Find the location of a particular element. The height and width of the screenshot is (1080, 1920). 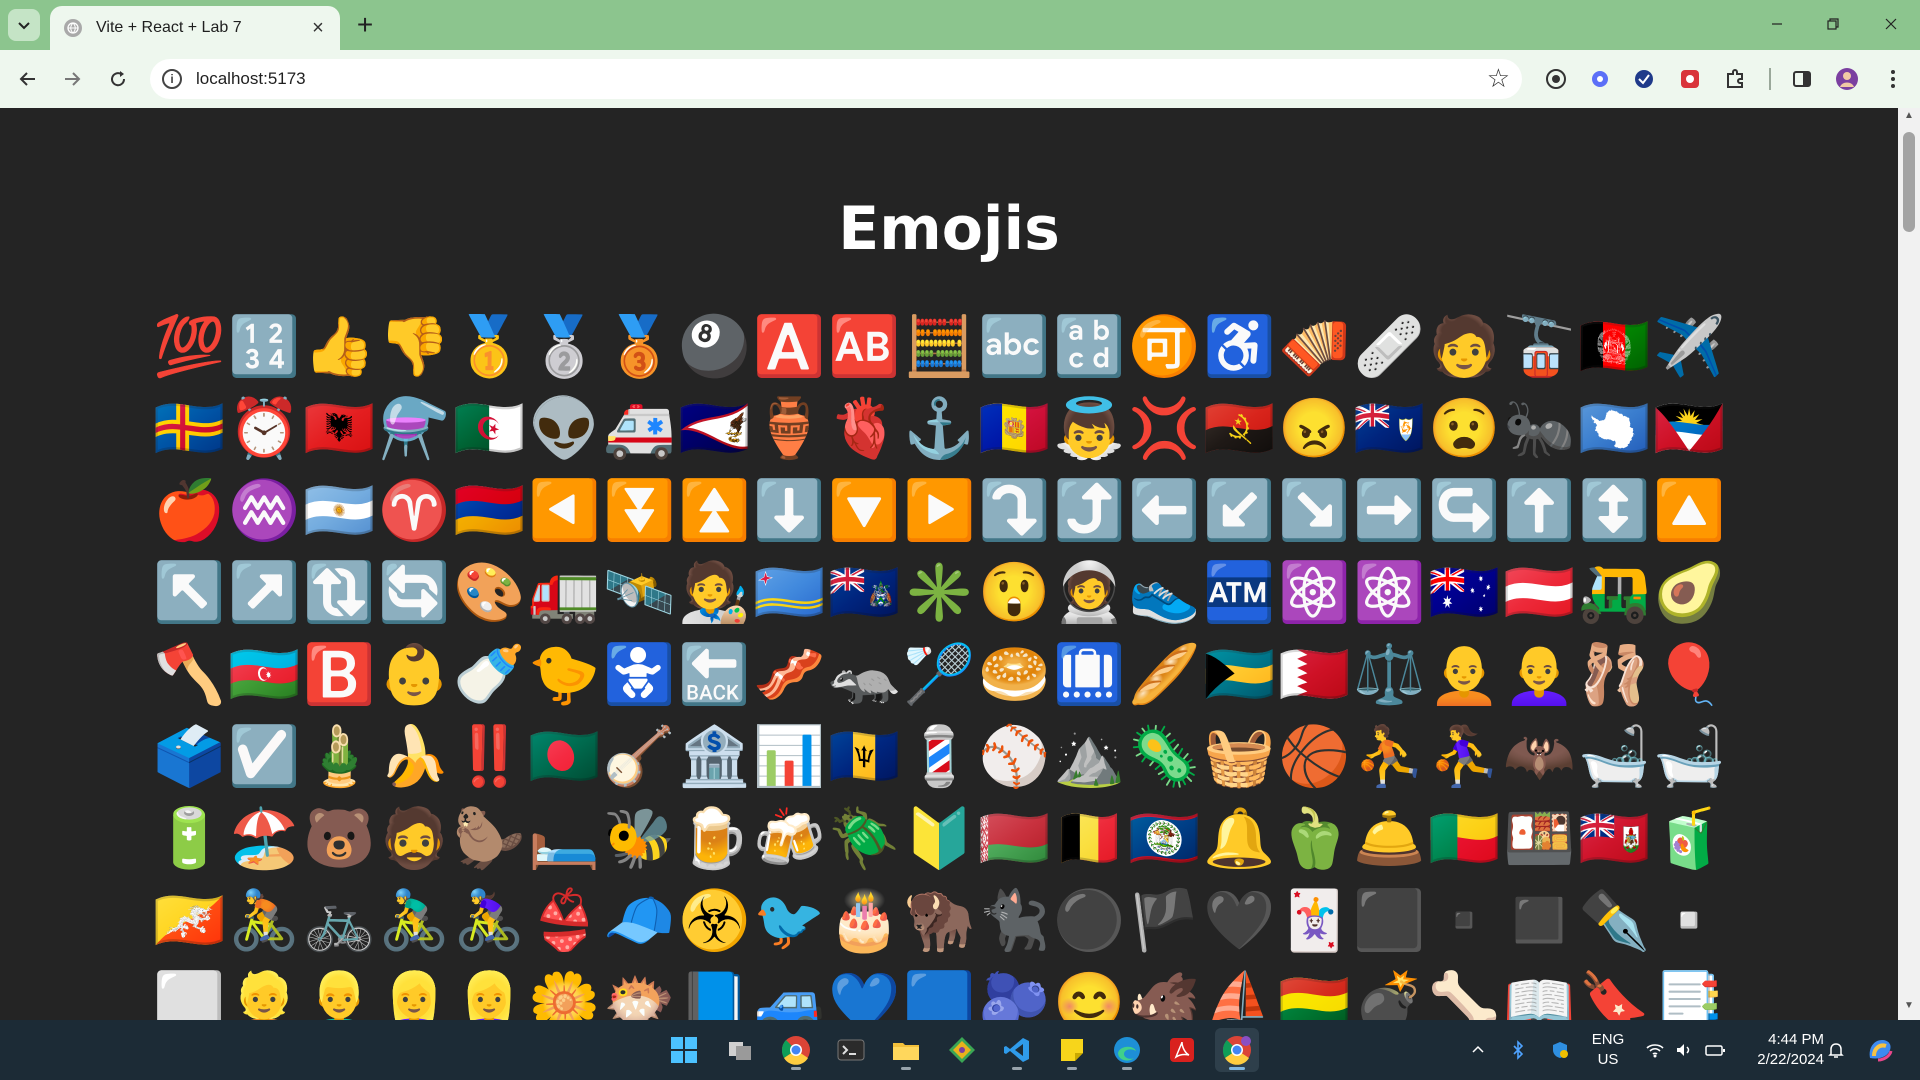

task-view-button is located at coordinates (740, 1050).